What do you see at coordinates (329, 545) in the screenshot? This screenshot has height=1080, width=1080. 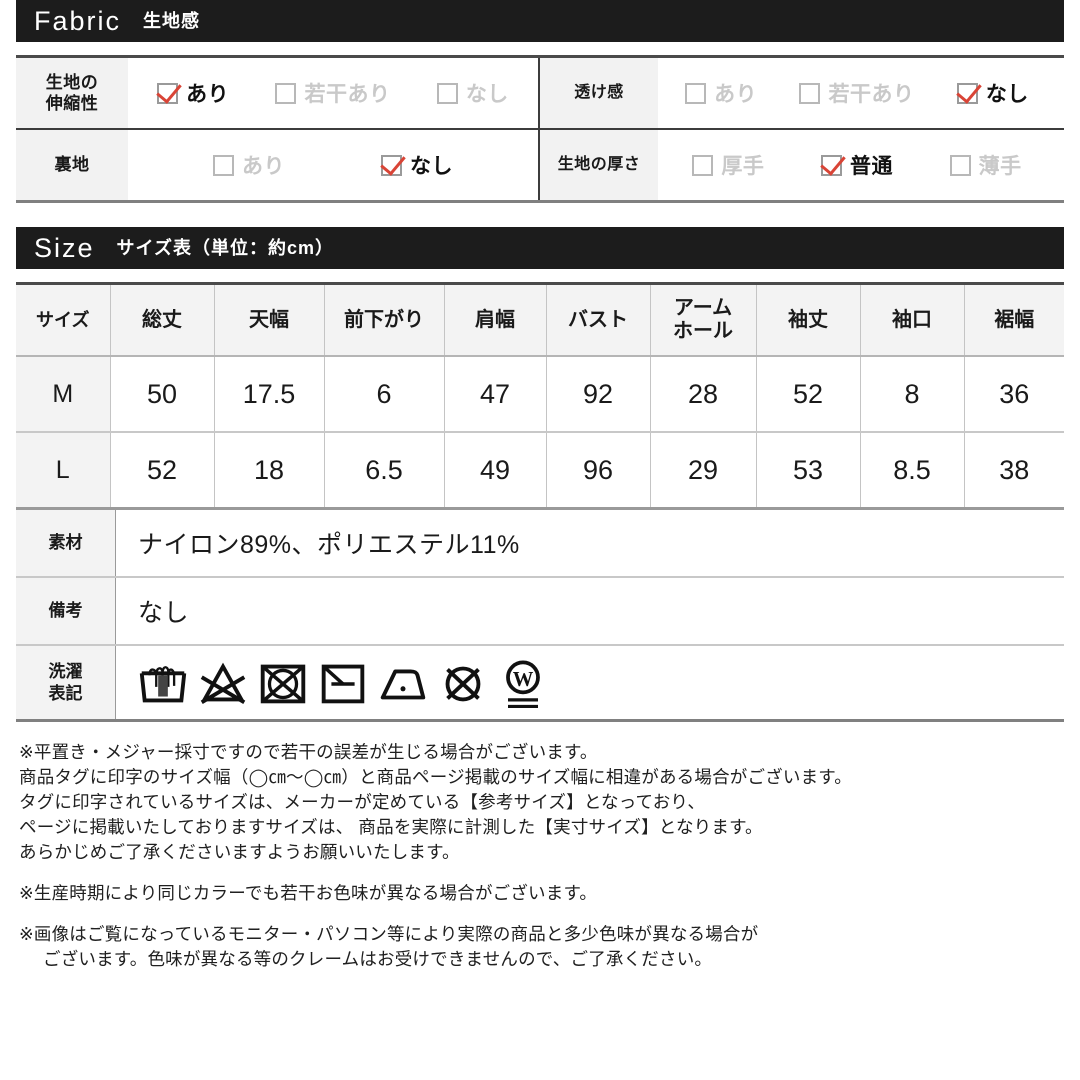 I see `material-value: ナイロン89%、ポリエステル11%` at bounding box center [329, 545].